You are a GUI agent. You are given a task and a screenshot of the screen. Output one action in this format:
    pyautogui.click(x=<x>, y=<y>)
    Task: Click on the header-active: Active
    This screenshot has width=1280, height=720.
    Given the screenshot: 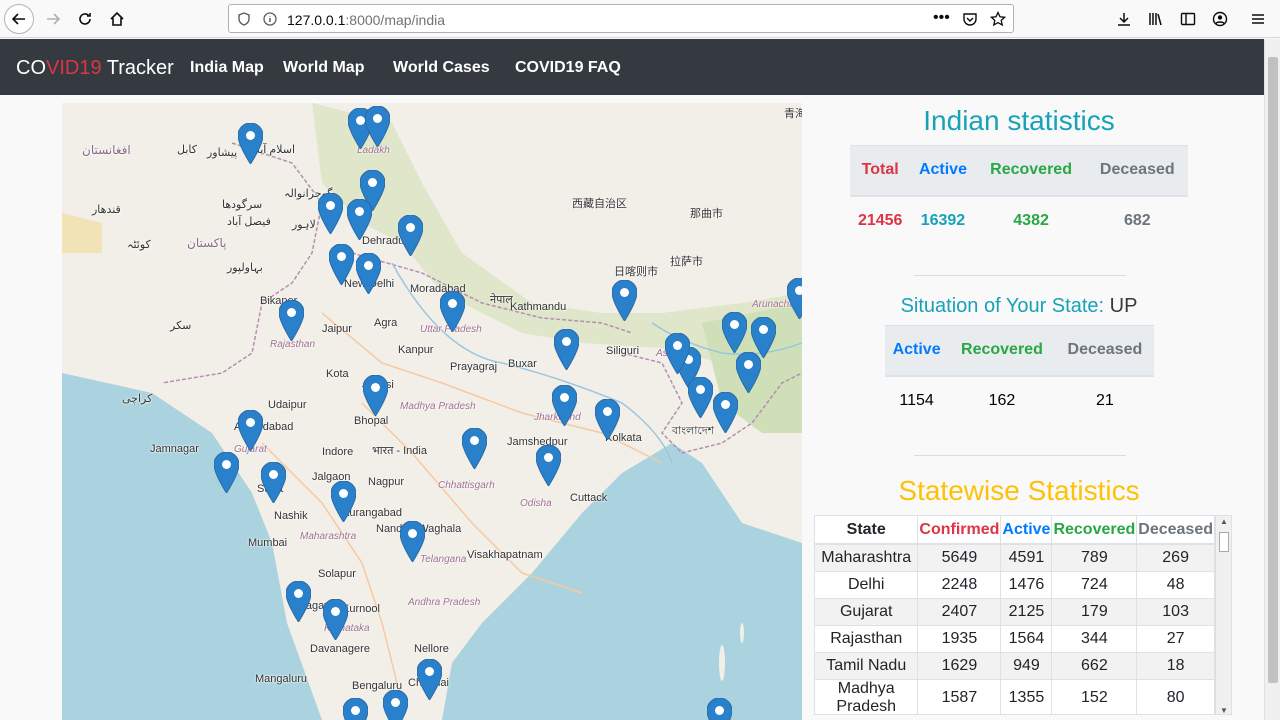 What is the action you would take?
    pyautogui.click(x=943, y=171)
    